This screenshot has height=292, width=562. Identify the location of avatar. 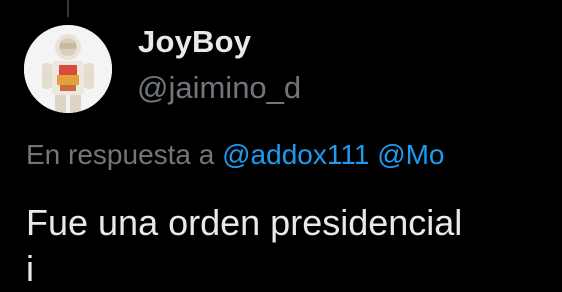
(68, 69).